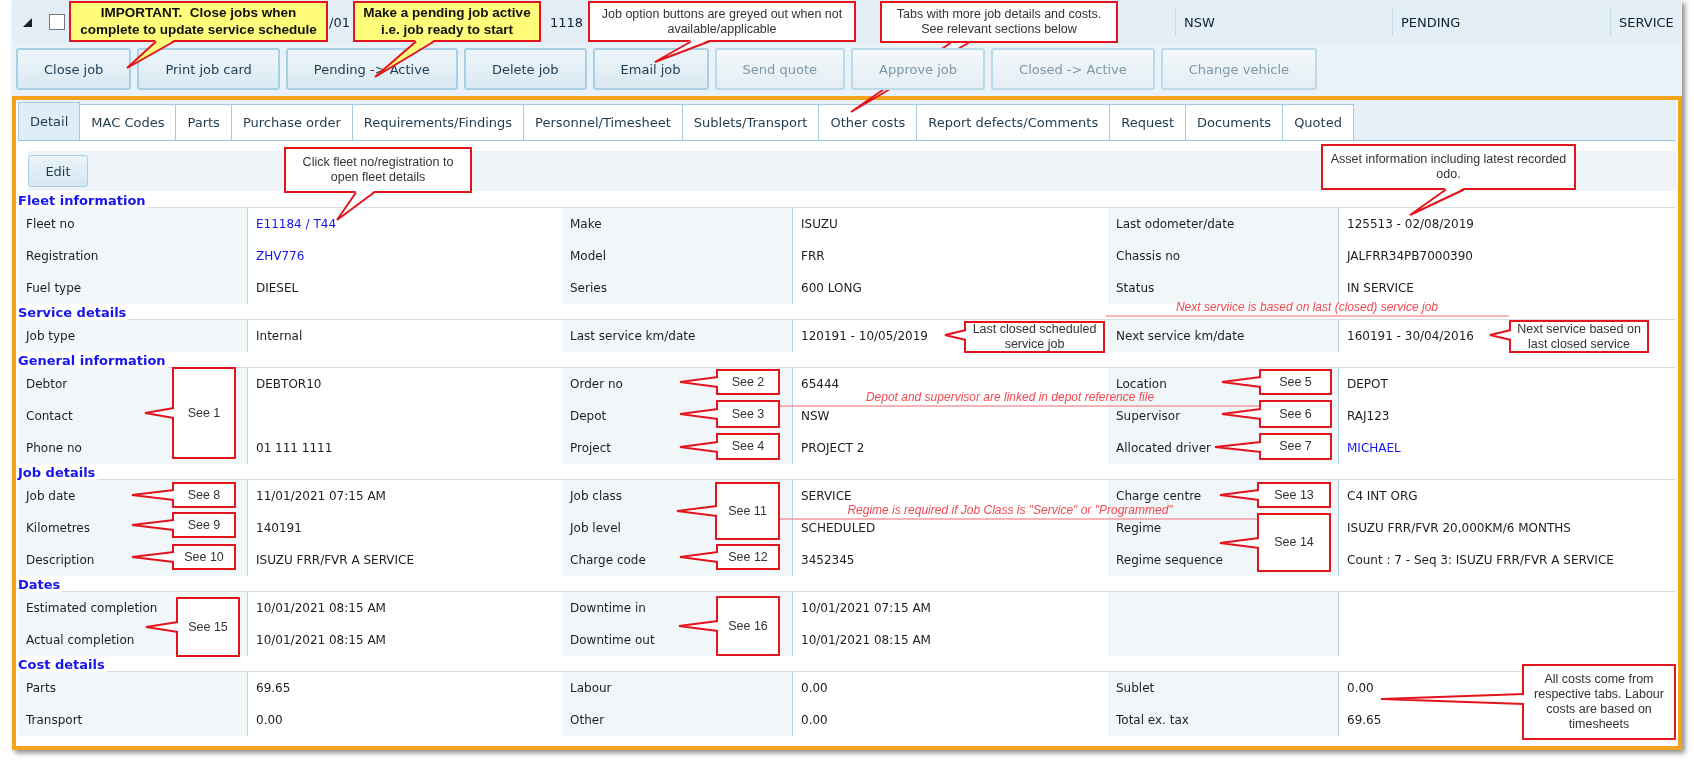 Image resolution: width=1694 pixels, height=765 pixels. I want to click on callout-note: All costs come from respective tabs. Labour costs are based on timesheets, so click(1599, 702).